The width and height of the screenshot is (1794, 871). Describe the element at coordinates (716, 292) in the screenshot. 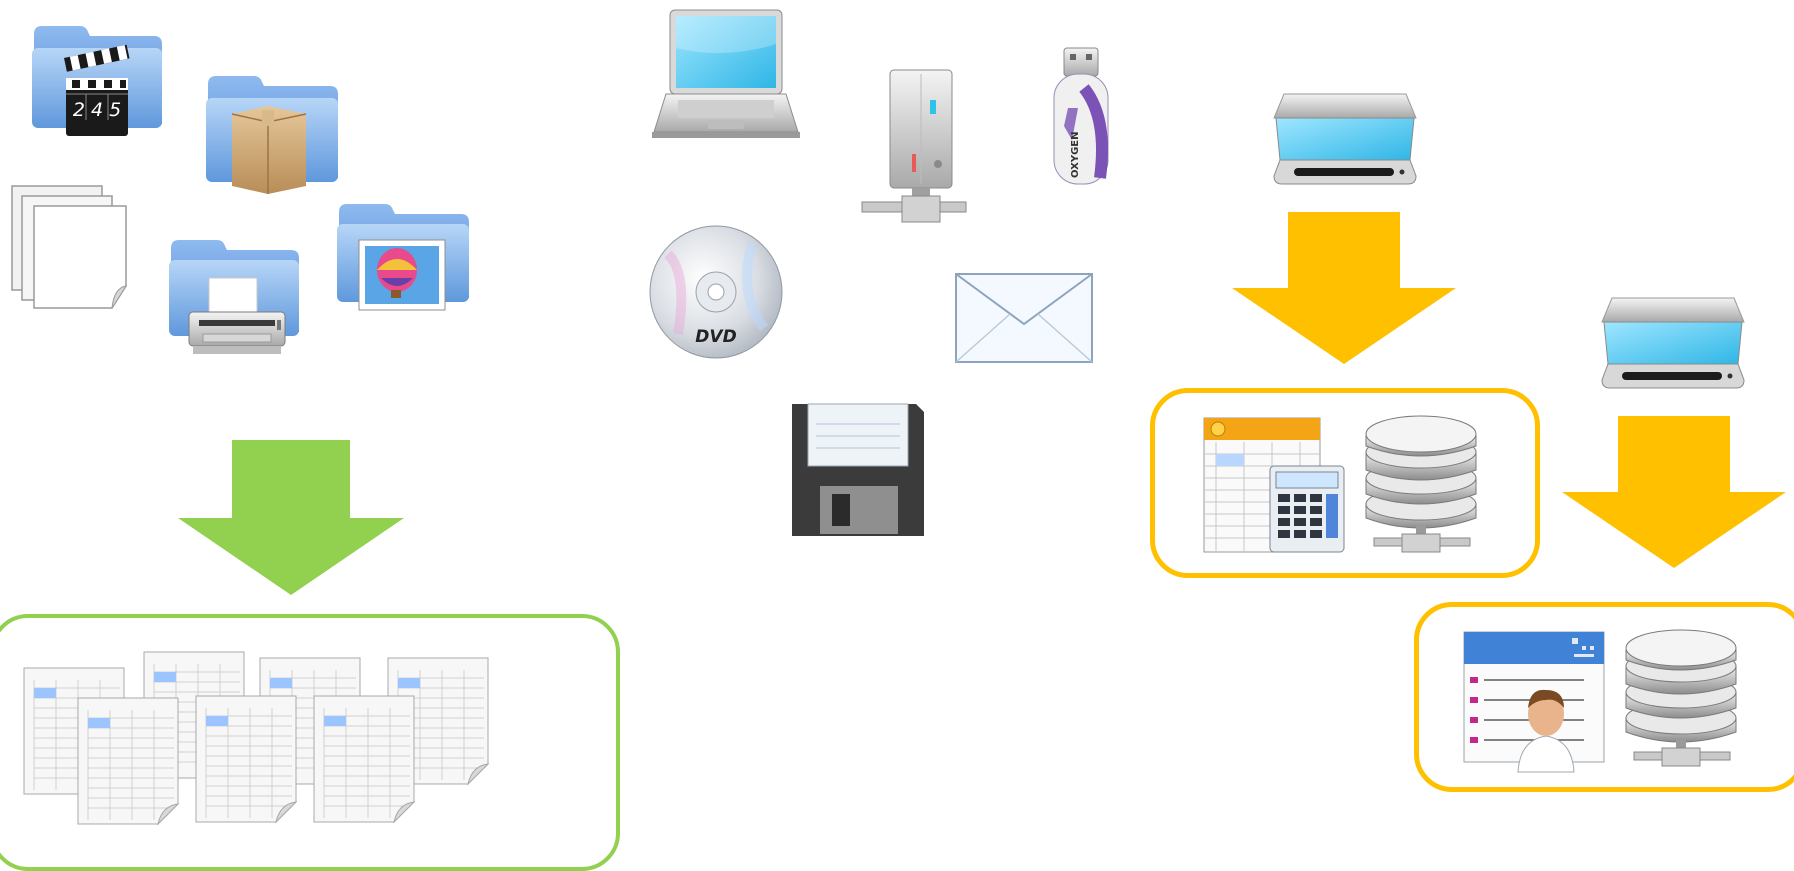

I see `dvd-disc-icon: DVD` at that location.